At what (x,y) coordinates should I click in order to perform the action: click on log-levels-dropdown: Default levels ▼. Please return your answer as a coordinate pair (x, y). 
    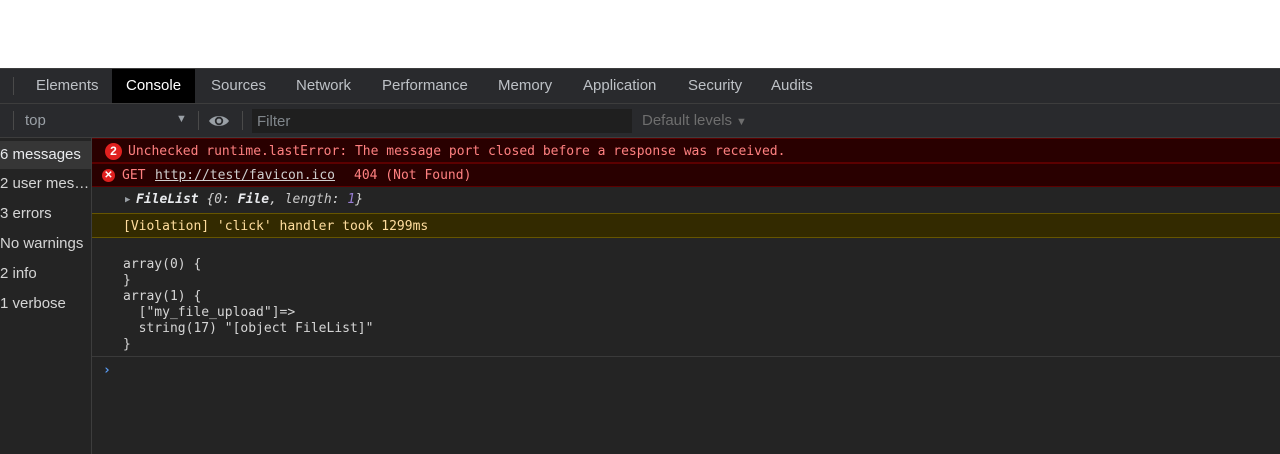
    Looking at the image, I should click on (694, 120).